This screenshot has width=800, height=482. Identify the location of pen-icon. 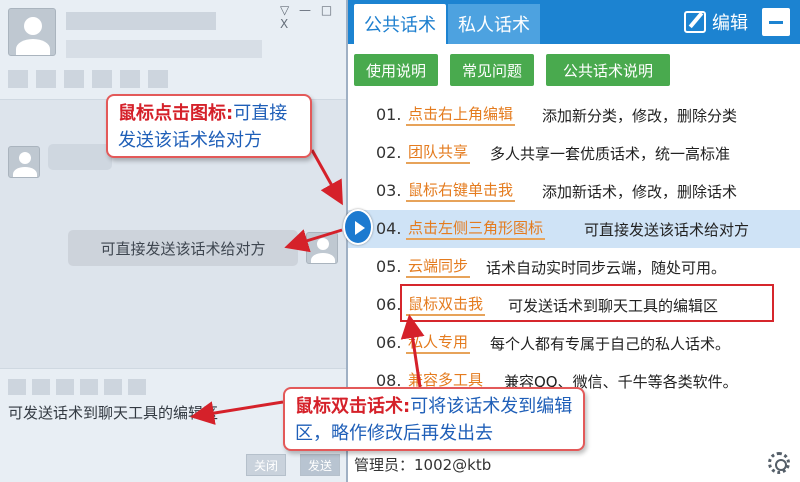
(695, 22).